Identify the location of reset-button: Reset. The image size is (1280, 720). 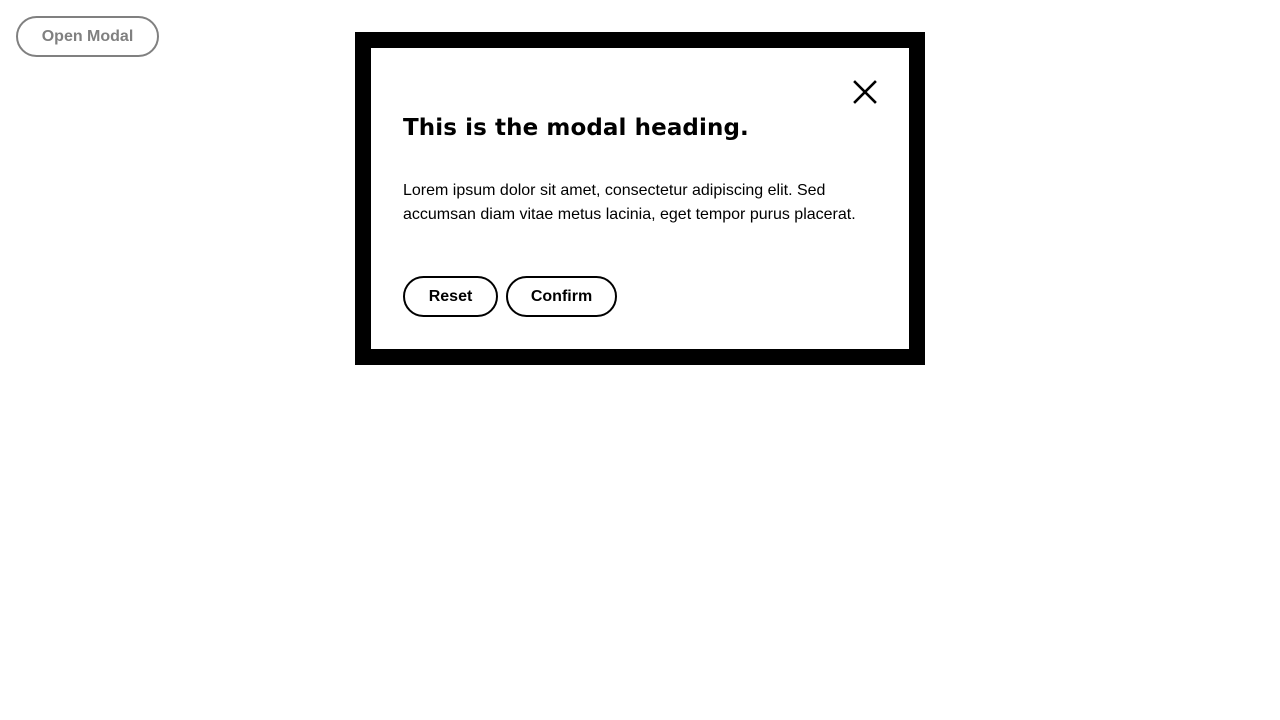
(450, 296).